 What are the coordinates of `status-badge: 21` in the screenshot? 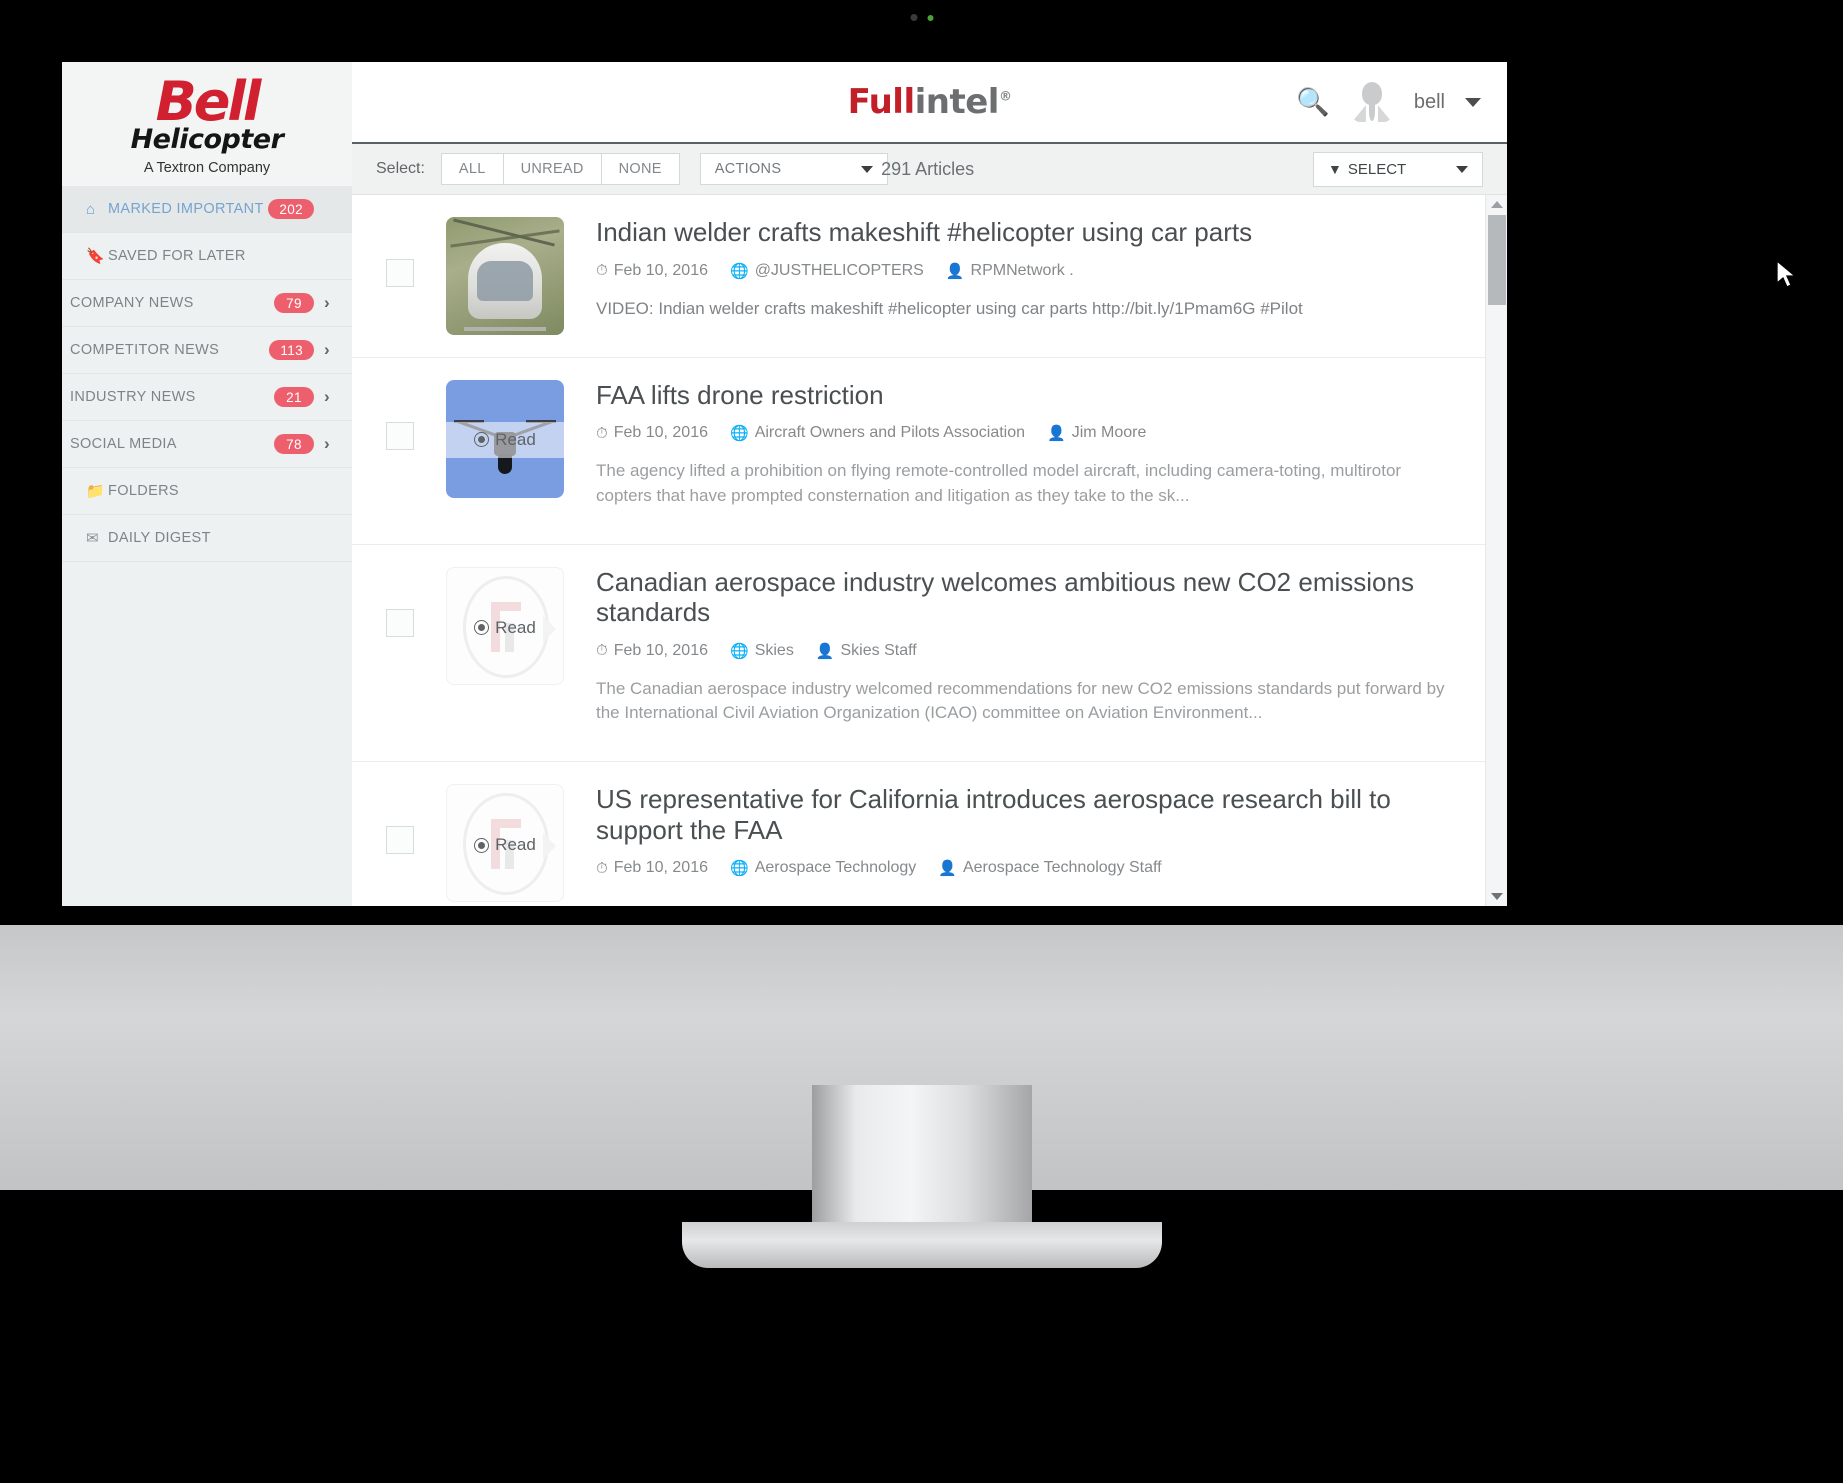 It's located at (294, 397).